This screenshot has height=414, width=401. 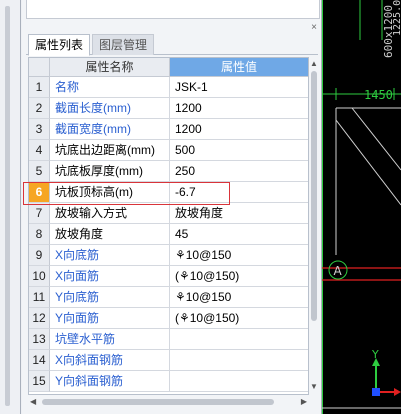 I want to click on row-number: 10, so click(x=39, y=276).